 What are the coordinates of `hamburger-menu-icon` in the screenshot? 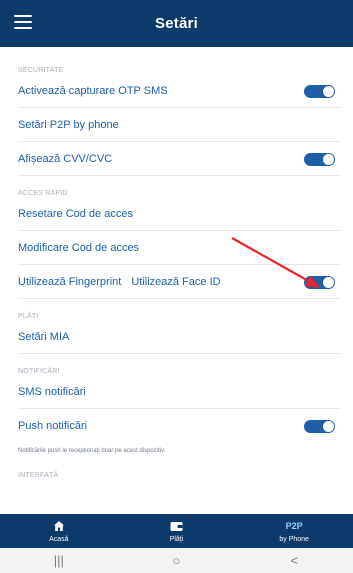 It's located at (23, 22).